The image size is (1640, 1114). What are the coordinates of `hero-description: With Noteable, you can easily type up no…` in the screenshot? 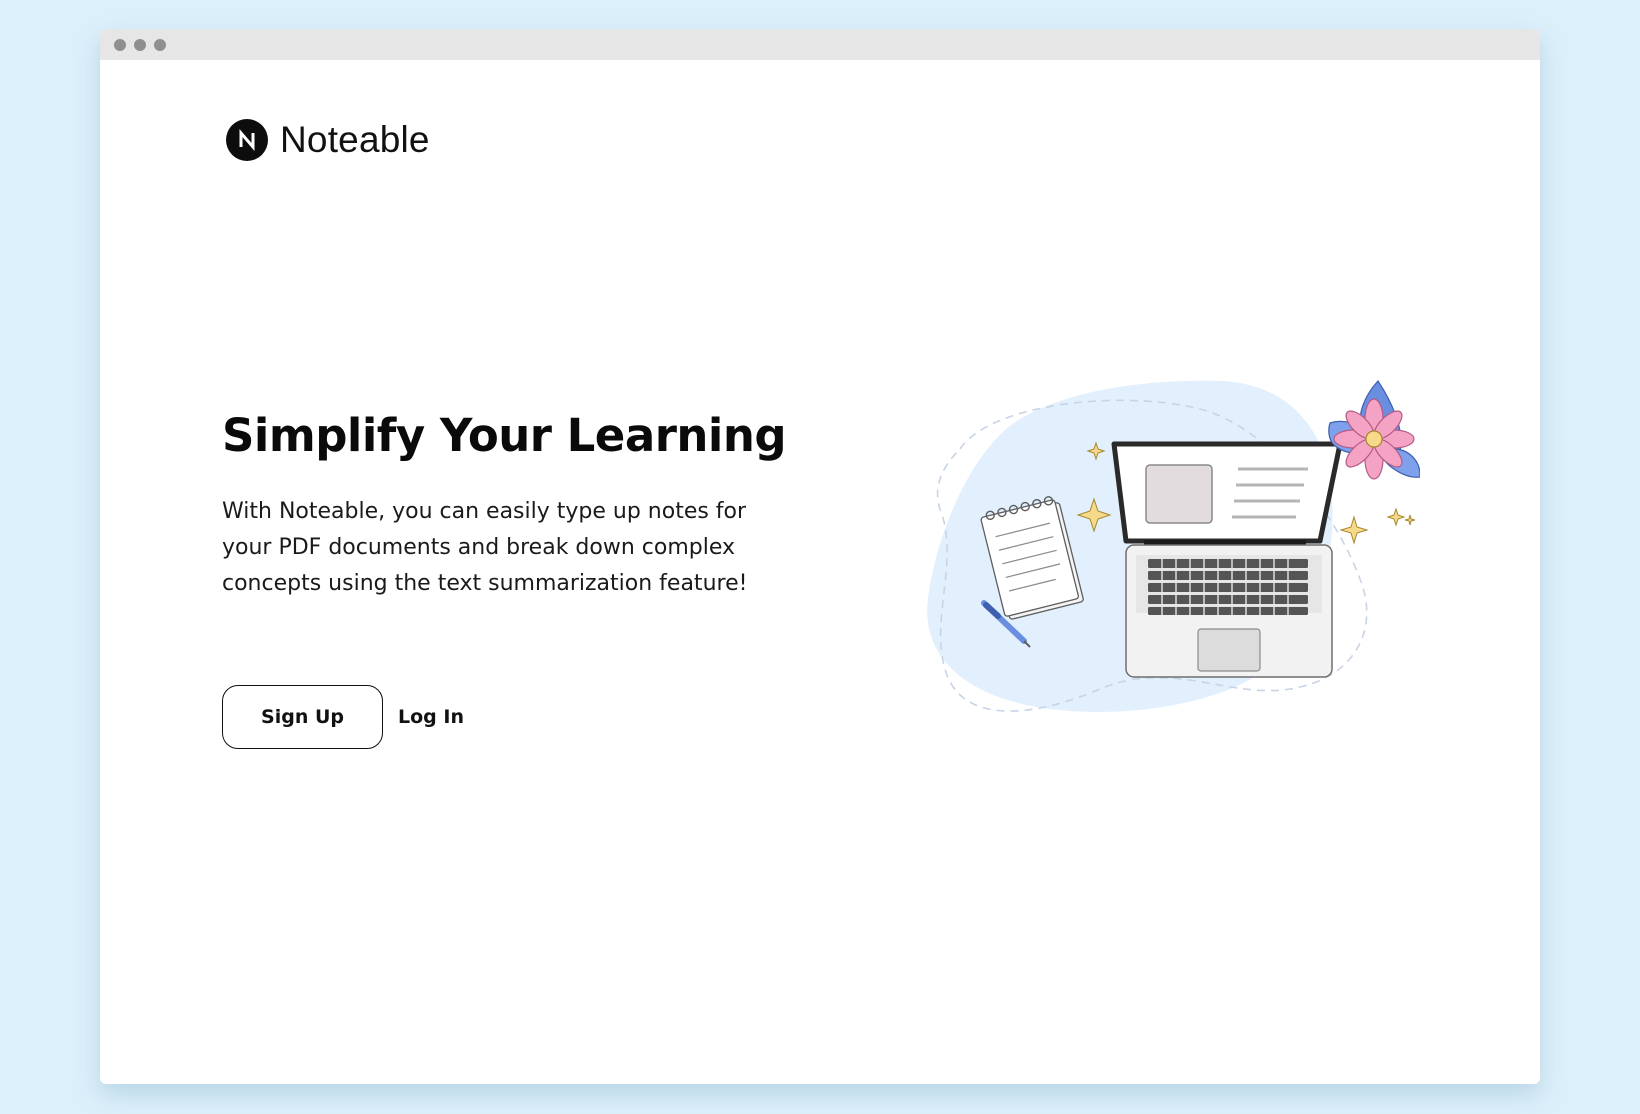 It's located at (485, 547).